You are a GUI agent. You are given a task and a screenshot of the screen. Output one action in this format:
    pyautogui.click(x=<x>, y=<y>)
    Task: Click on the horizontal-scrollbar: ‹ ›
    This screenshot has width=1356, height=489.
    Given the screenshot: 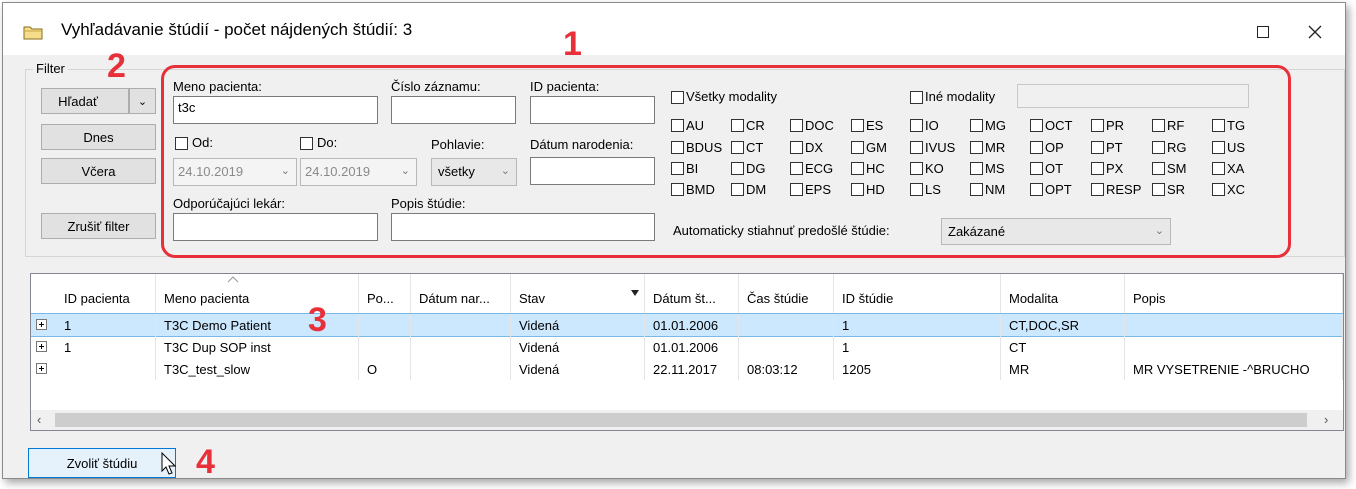 What is the action you would take?
    pyautogui.click(x=687, y=420)
    